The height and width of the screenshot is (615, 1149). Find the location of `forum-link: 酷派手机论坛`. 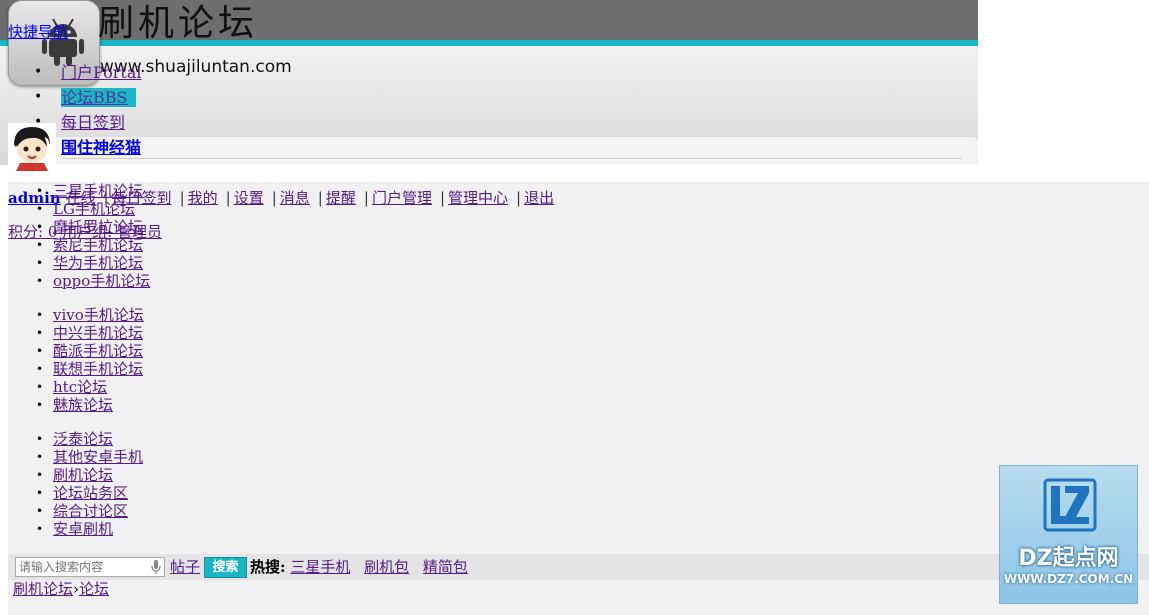

forum-link: 酷派手机论坛 is located at coordinates (98, 351).